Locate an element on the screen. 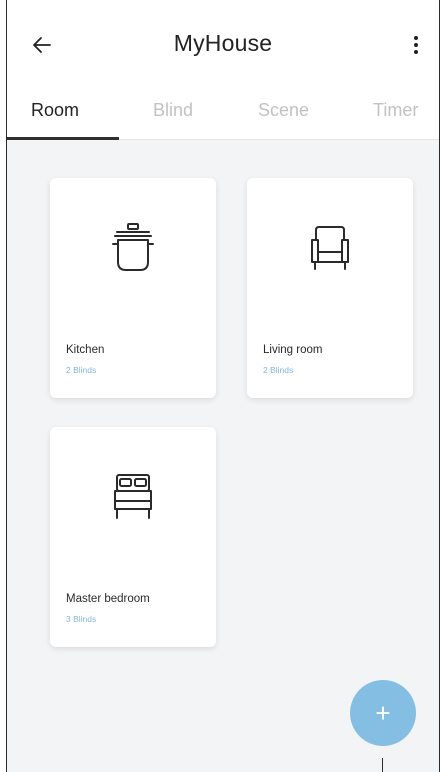 This screenshot has height=772, width=448. bed-icon is located at coordinates (133, 496).